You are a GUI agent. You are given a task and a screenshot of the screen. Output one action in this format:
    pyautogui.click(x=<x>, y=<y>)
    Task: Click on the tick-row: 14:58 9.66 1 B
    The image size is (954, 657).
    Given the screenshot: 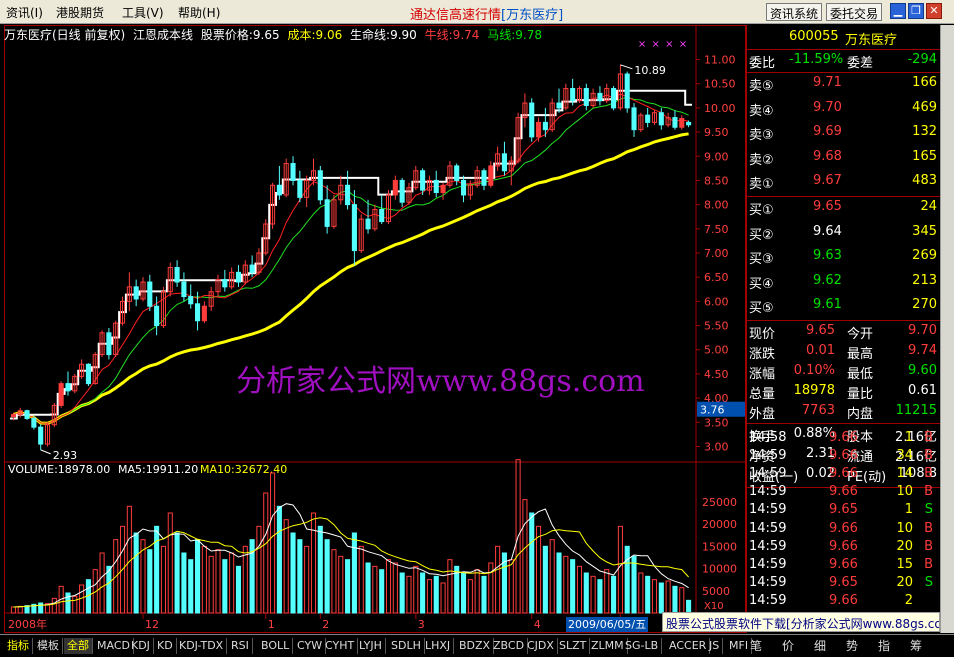 What is the action you would take?
    pyautogui.click(x=844, y=439)
    